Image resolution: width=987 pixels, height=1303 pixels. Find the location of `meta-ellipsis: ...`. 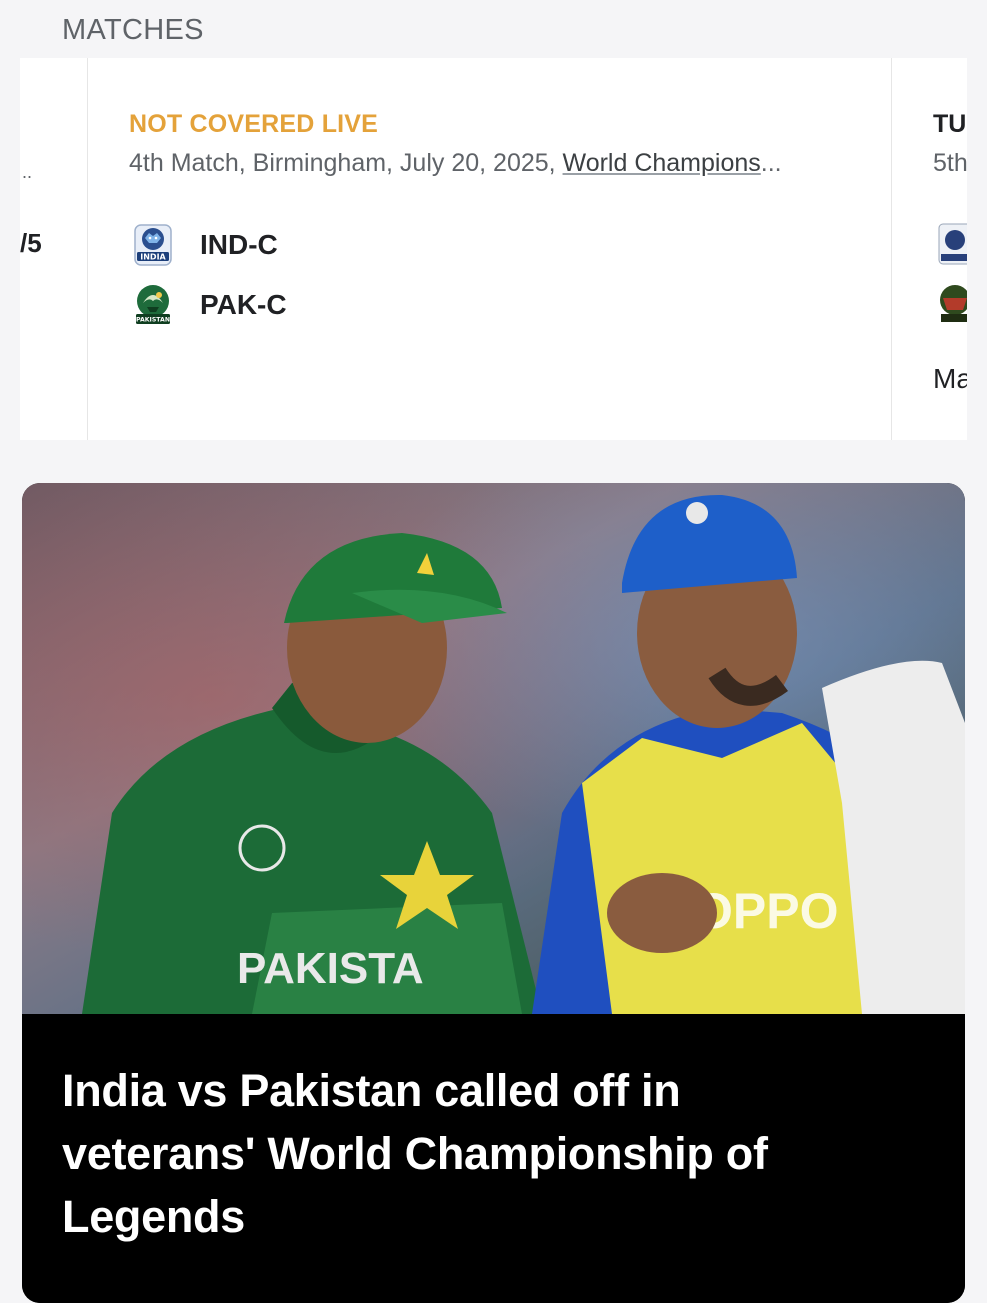

meta-ellipsis: ... is located at coordinates (771, 163).